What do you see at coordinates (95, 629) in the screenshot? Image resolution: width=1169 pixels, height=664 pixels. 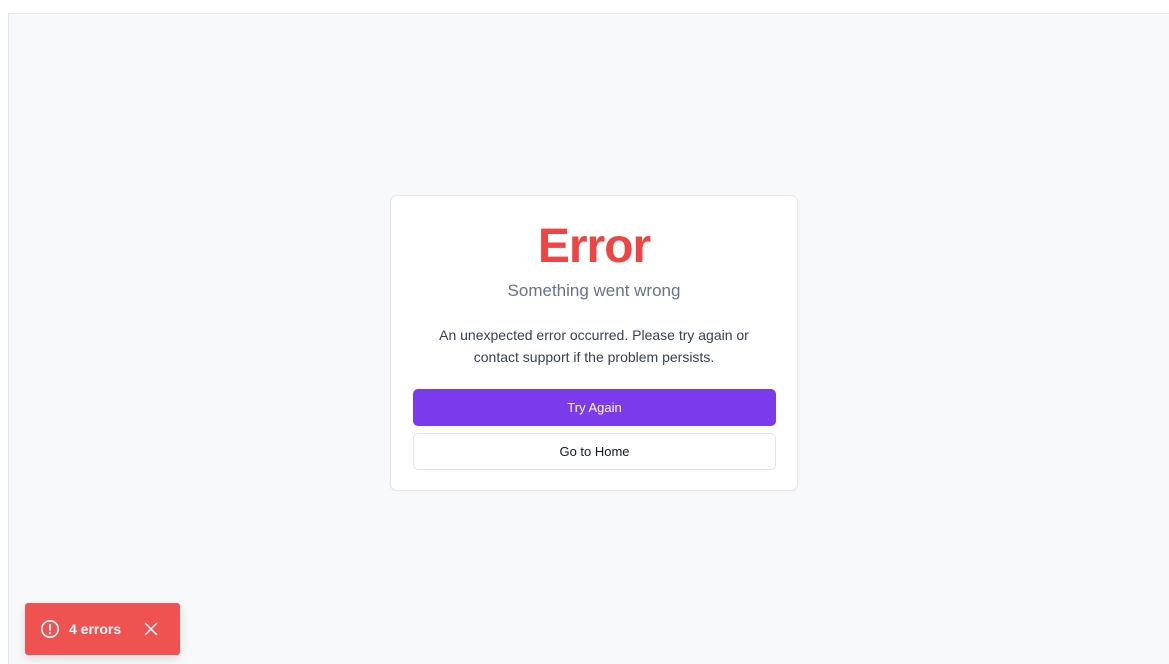 I see `error-count-label: 4 errors` at bounding box center [95, 629].